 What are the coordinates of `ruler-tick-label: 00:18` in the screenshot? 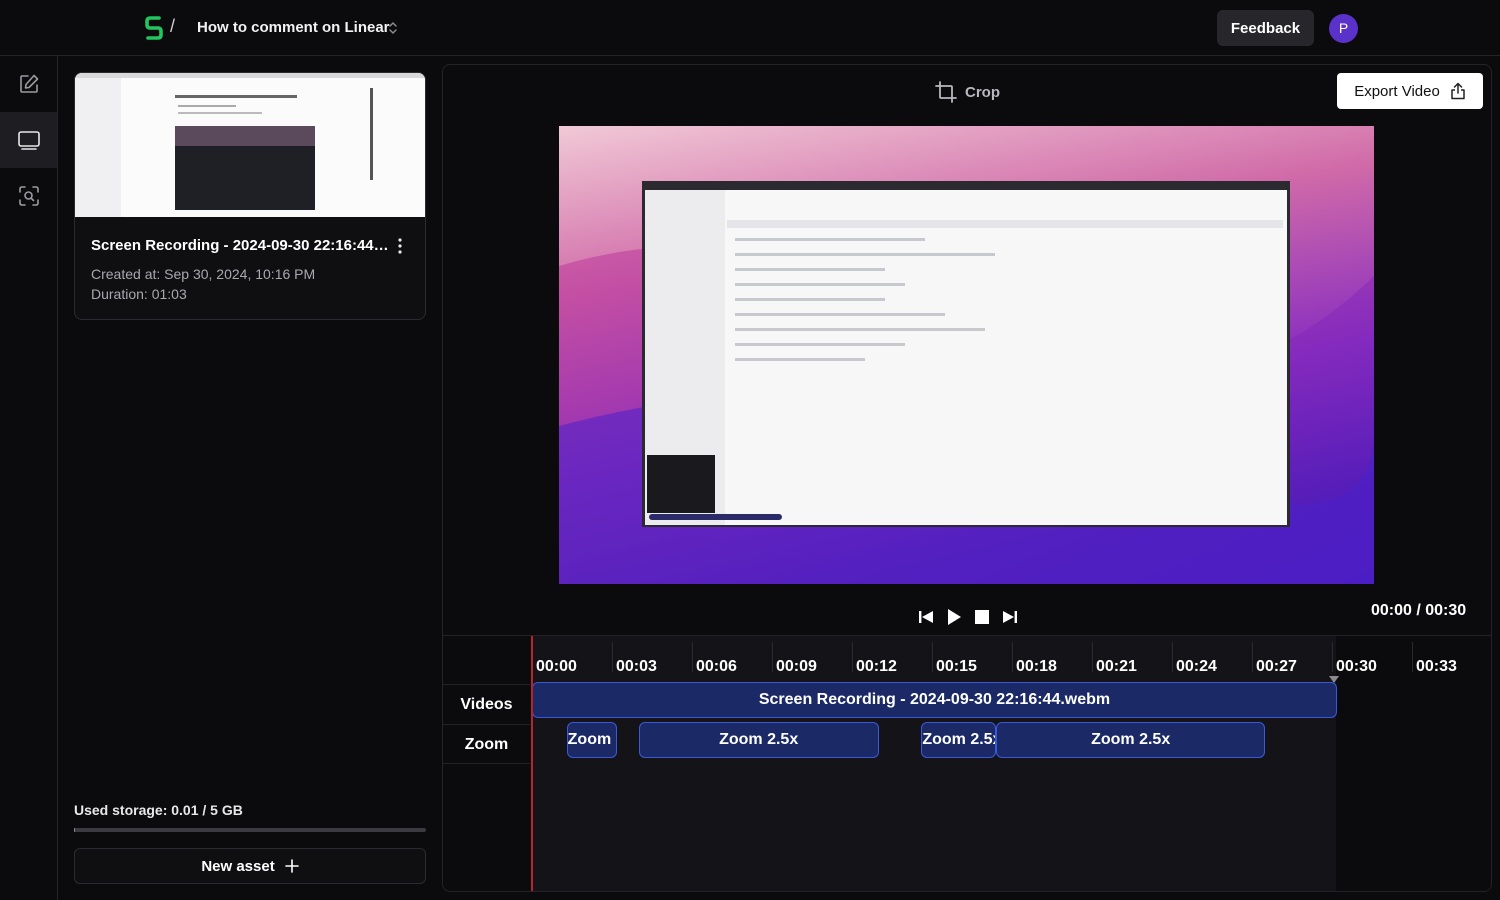 It's located at (1036, 666).